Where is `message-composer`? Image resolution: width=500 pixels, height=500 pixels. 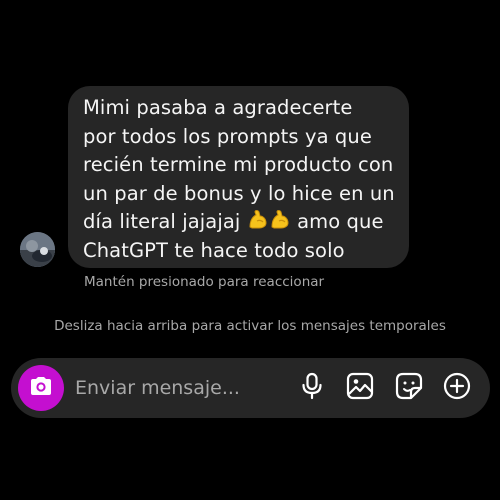
message-composer is located at coordinates (250, 388).